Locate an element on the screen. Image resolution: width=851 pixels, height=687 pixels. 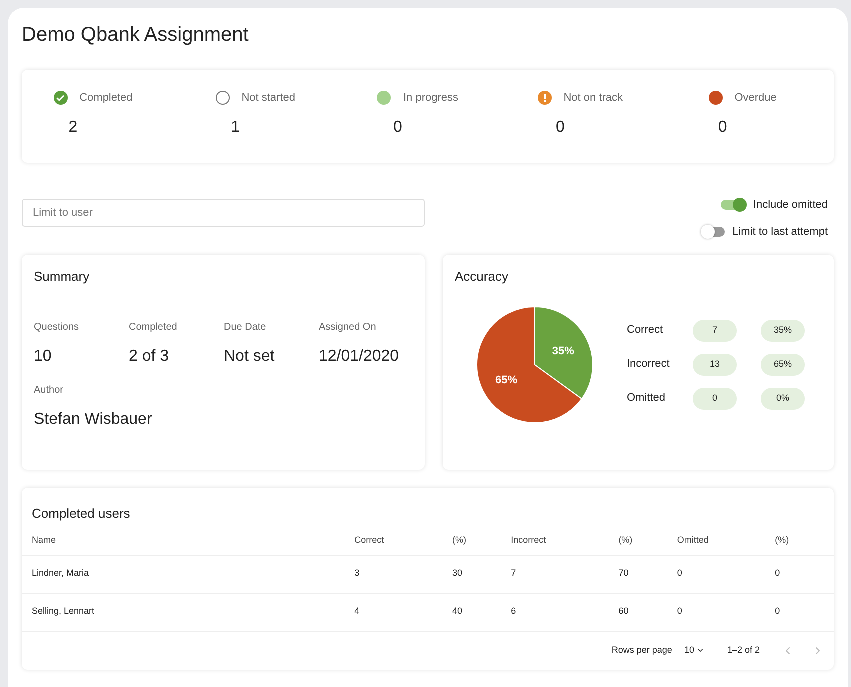
table-cell-text: 40 is located at coordinates (458, 611).